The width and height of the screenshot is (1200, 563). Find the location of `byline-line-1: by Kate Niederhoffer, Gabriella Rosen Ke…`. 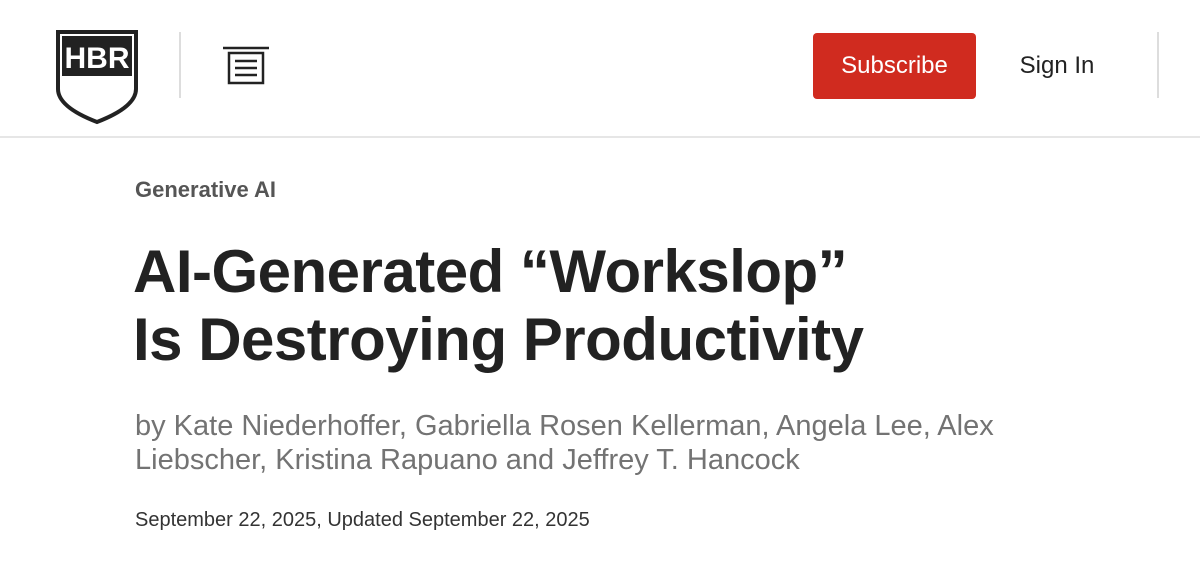

byline-line-1: by Kate Niederhoffer, Gabriella Rosen Ke… is located at coordinates (564, 426).